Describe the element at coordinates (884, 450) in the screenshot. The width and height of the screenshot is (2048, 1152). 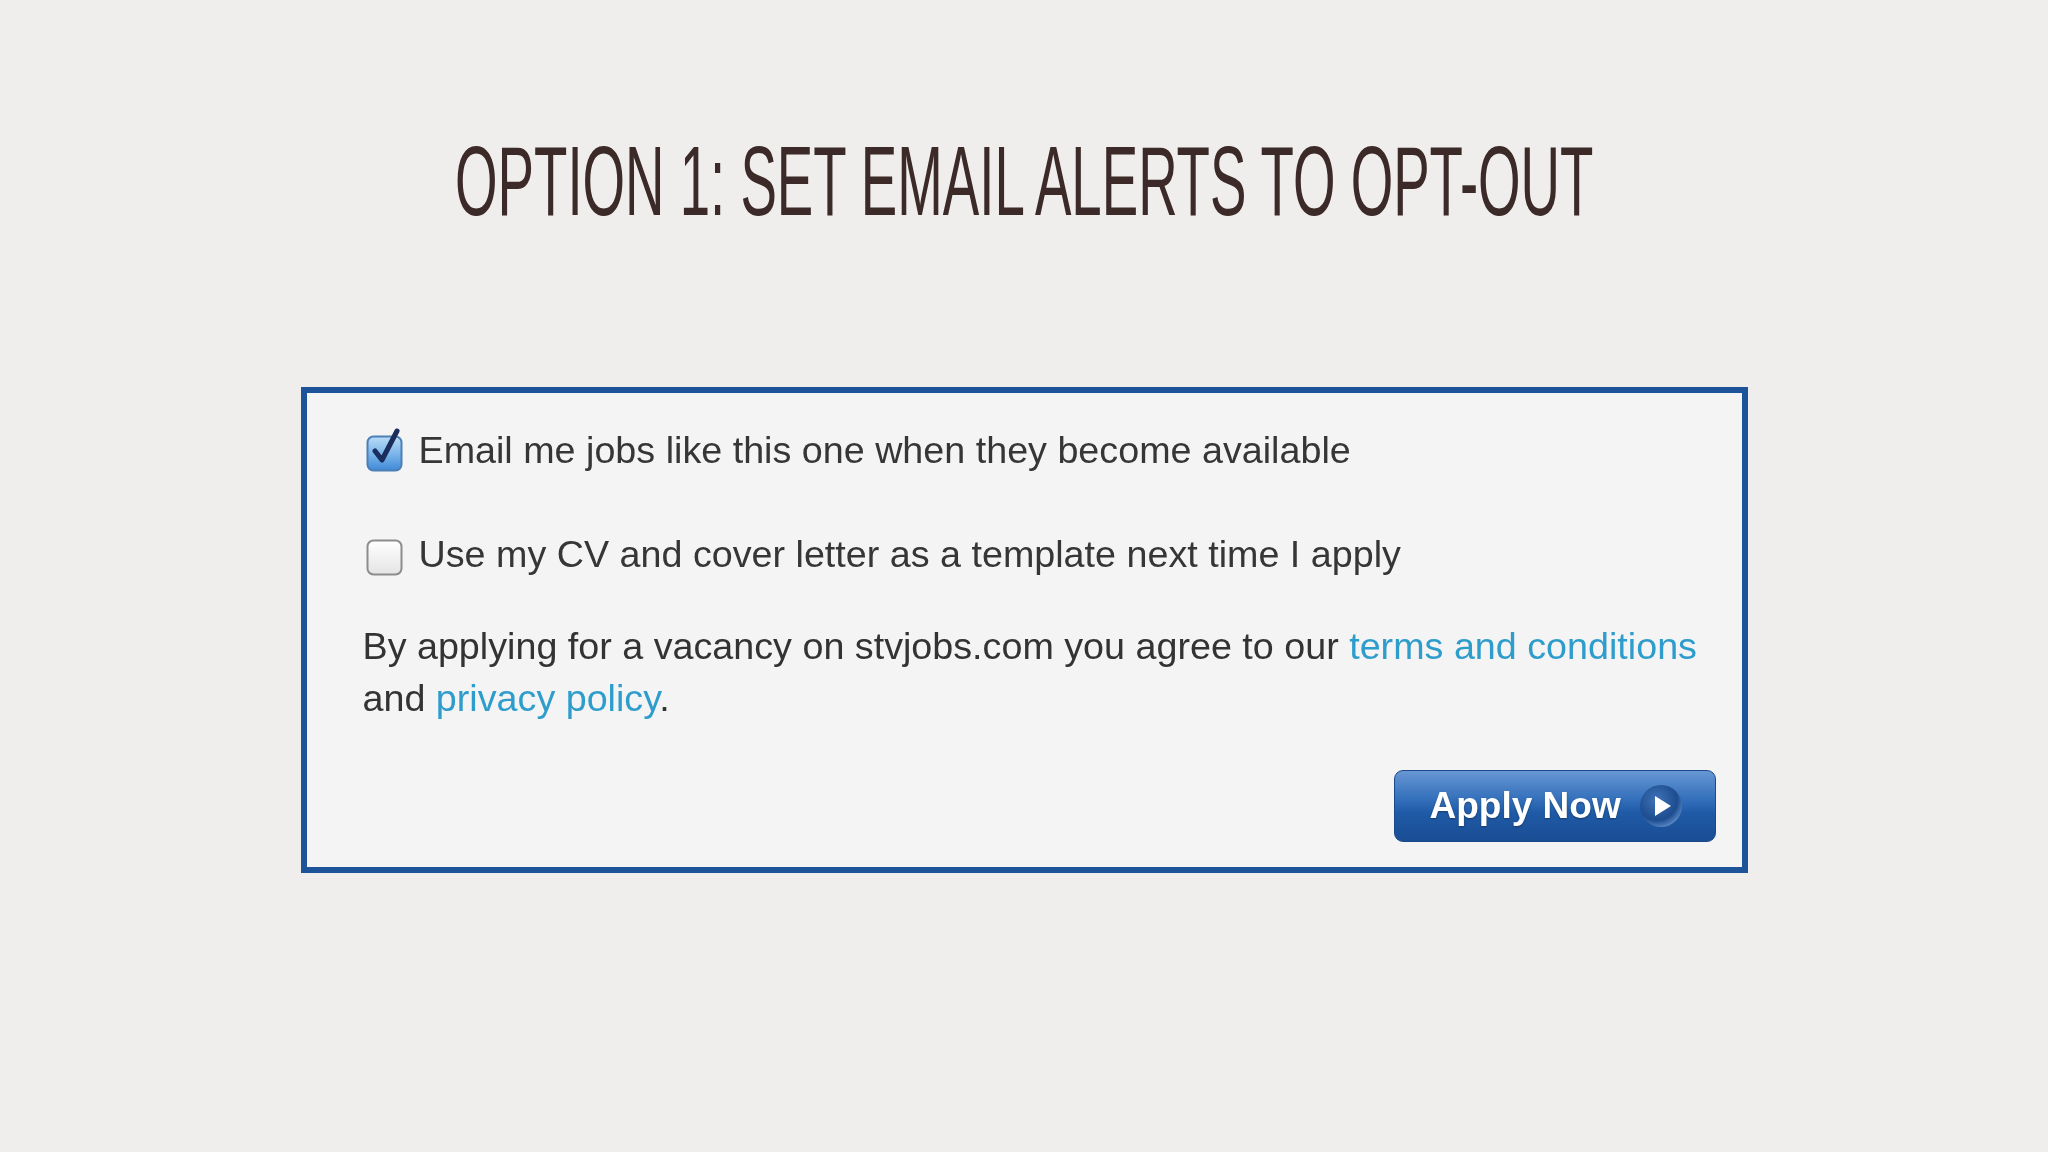
I see `option-label: Email me jobs like this one when they become available` at that location.